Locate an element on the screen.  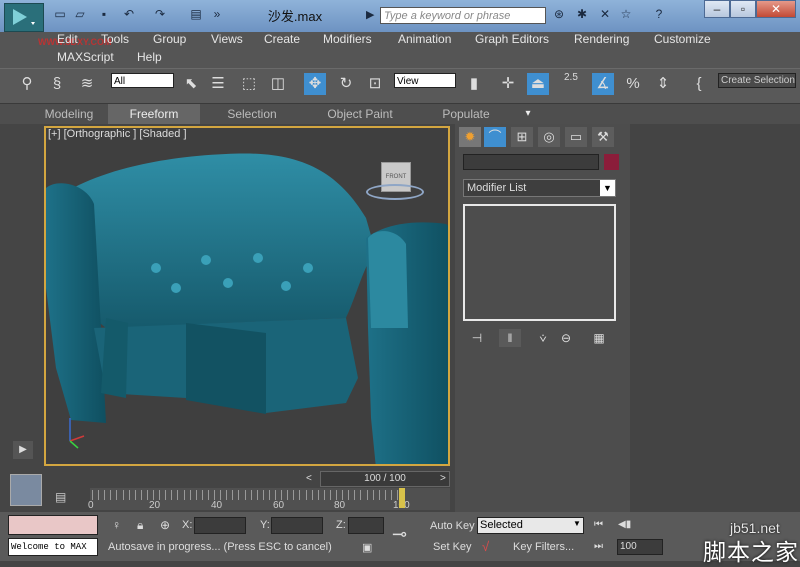
search-arrow-icon: ▶ is located at coordinates (370, 14).